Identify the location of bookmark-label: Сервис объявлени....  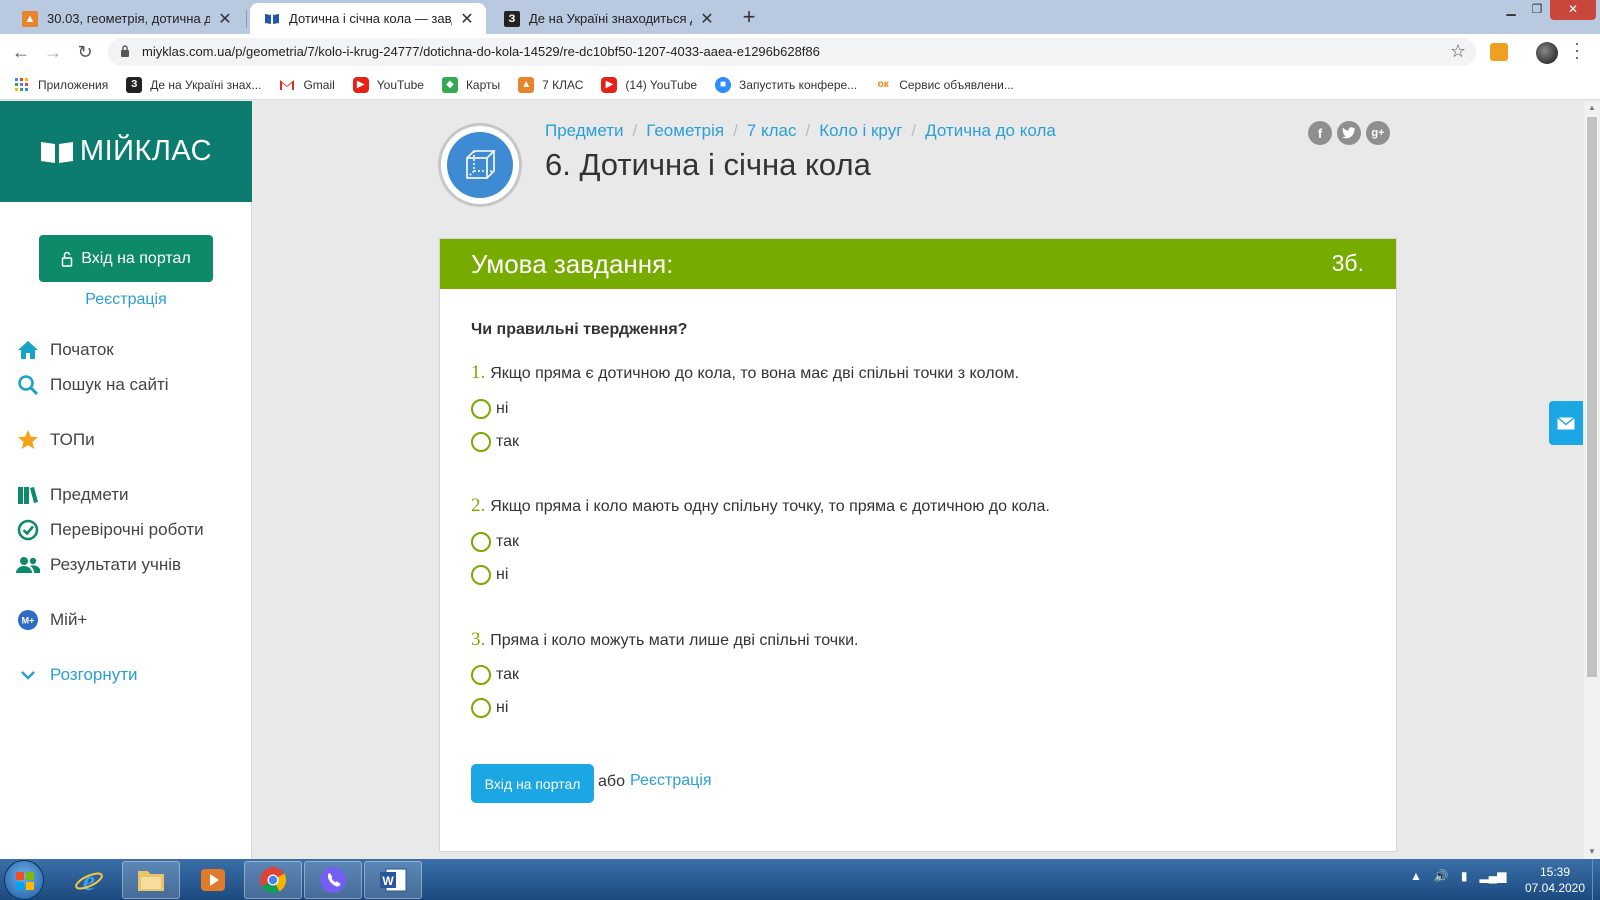
(956, 84).